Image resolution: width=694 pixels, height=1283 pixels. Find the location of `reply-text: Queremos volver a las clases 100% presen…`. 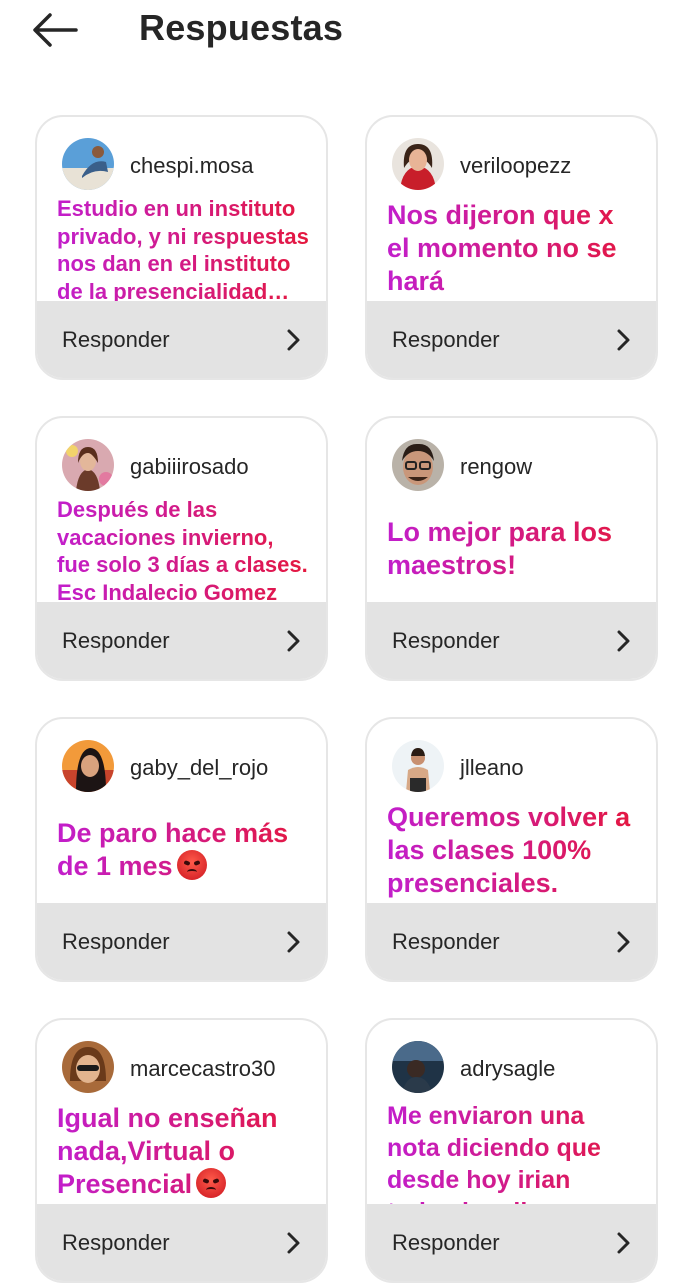

reply-text: Queremos volver a las clases 100% presen… is located at coordinates (514, 850).